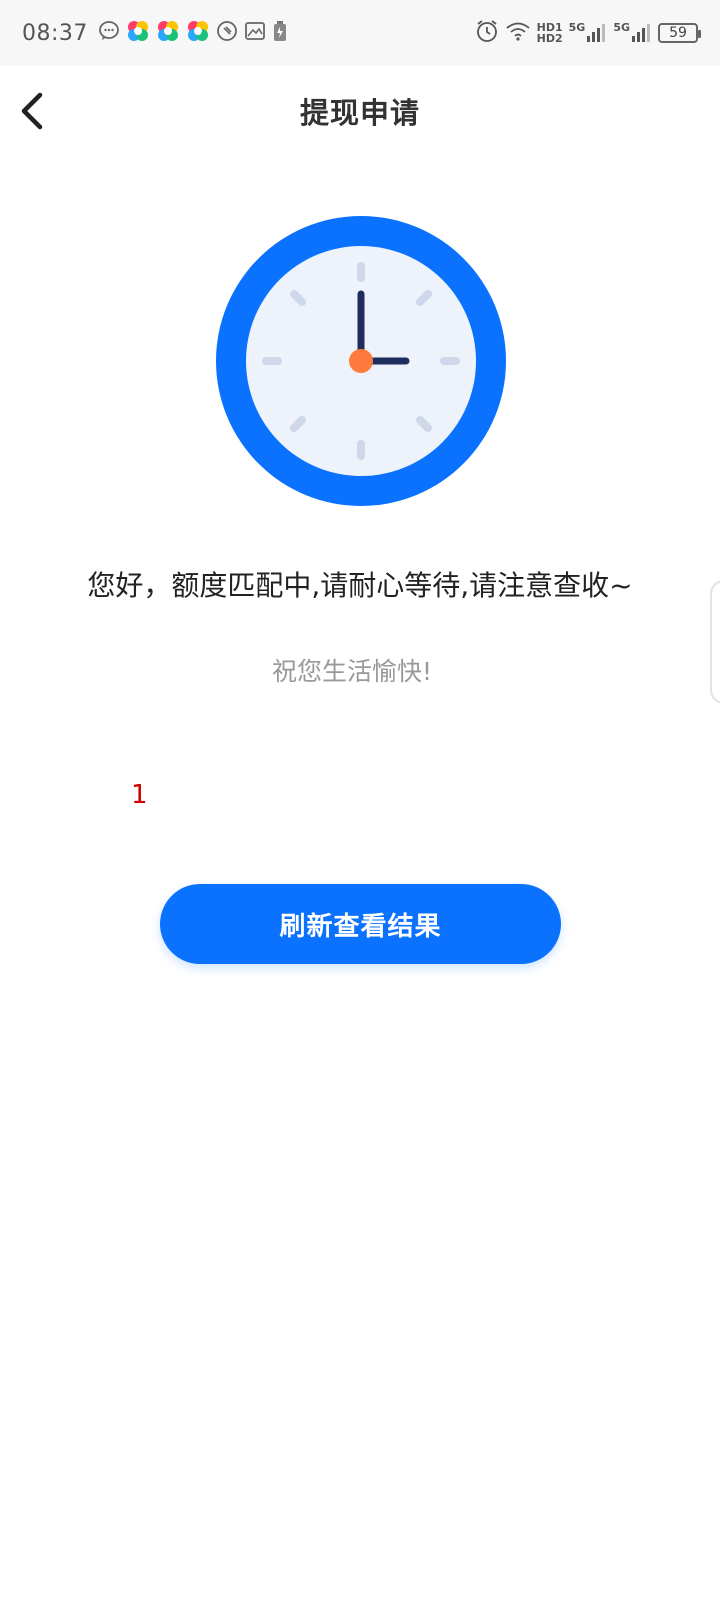  I want to click on side-panel-handle, so click(715, 642).